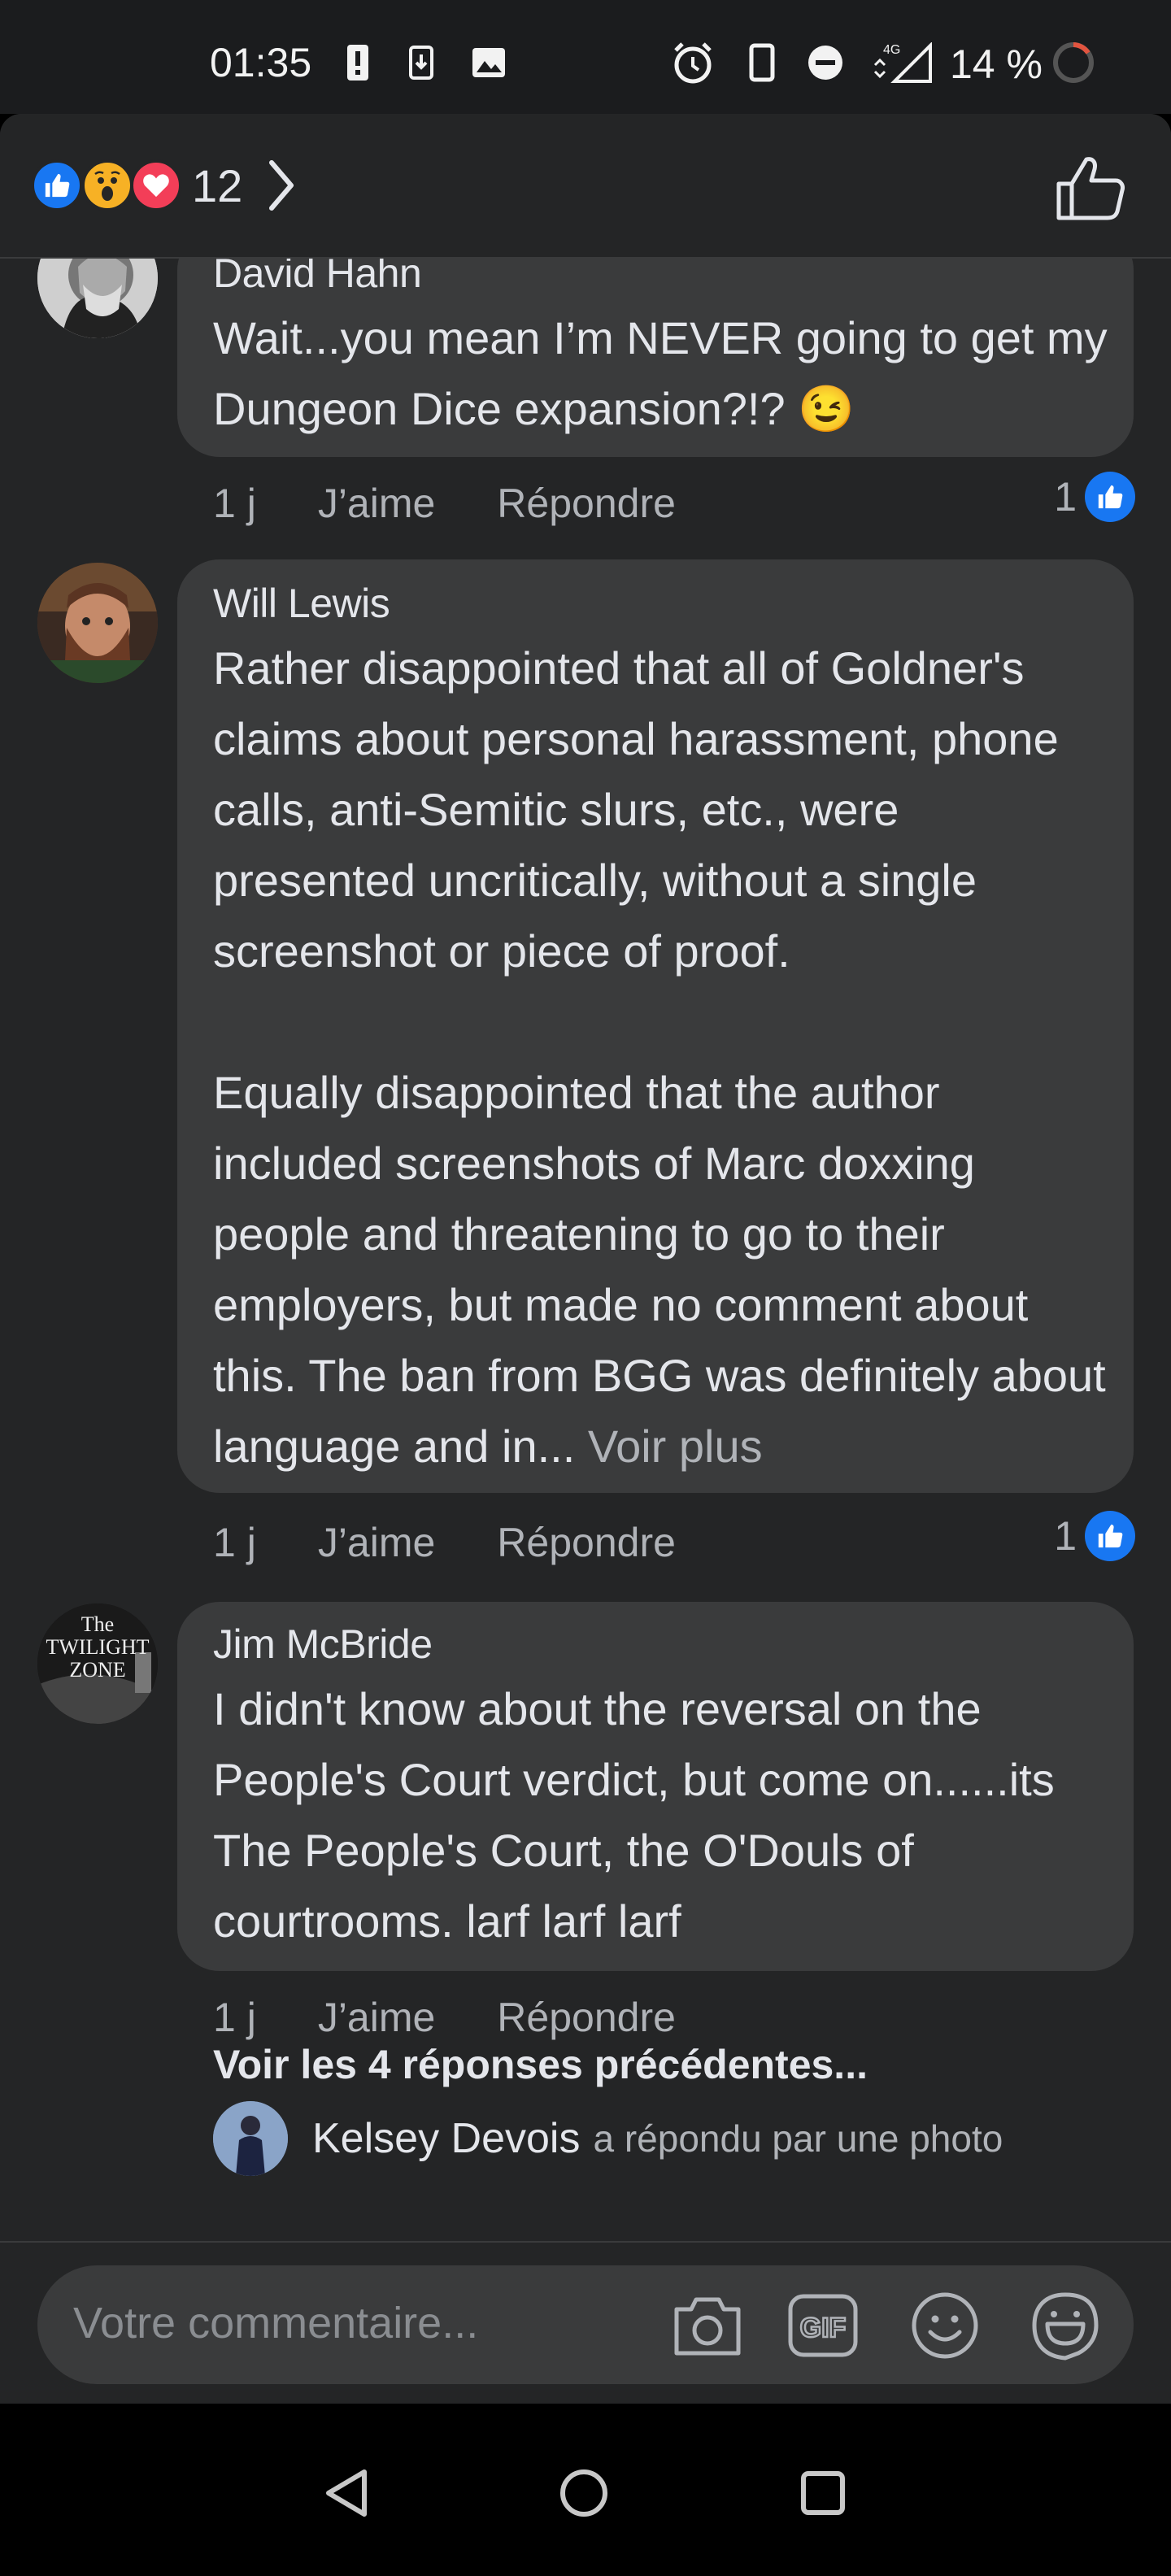  Describe the element at coordinates (107, 185) in the screenshot. I see `wow-reaction-icon` at that location.